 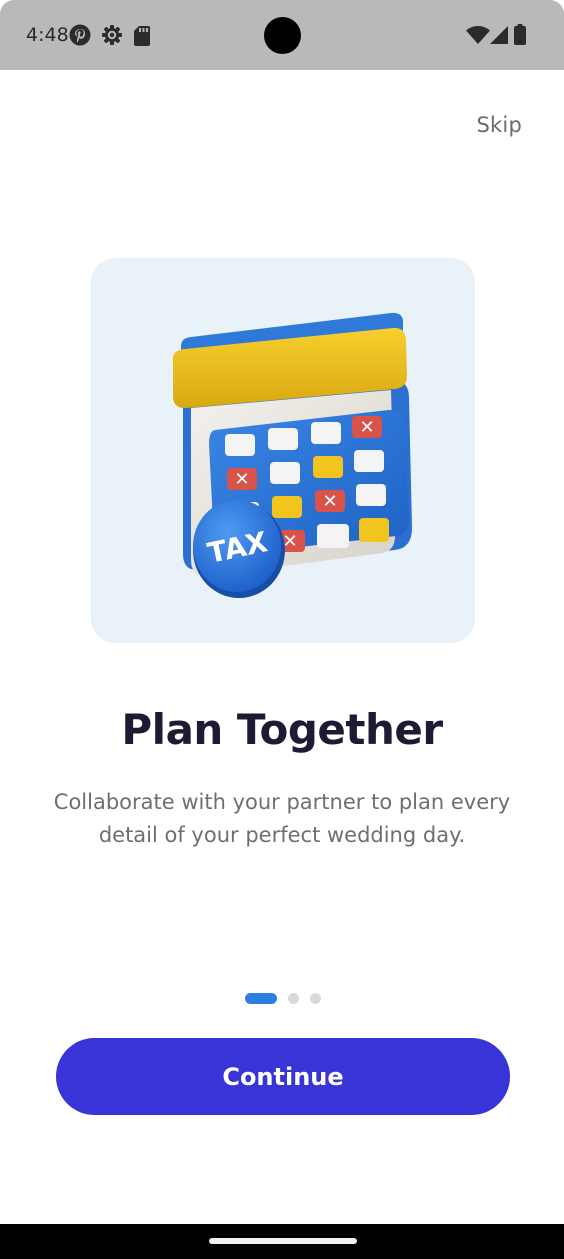 What do you see at coordinates (283, 1076) in the screenshot?
I see `continue-button: Continue` at bounding box center [283, 1076].